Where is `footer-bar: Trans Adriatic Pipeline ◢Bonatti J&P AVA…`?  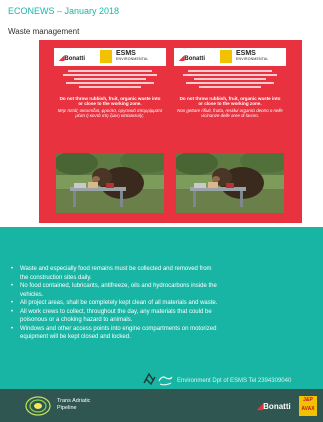
footer-bar: Trans Adriatic Pipeline ◢Bonatti J&P AVA… is located at coordinates (161, 405).